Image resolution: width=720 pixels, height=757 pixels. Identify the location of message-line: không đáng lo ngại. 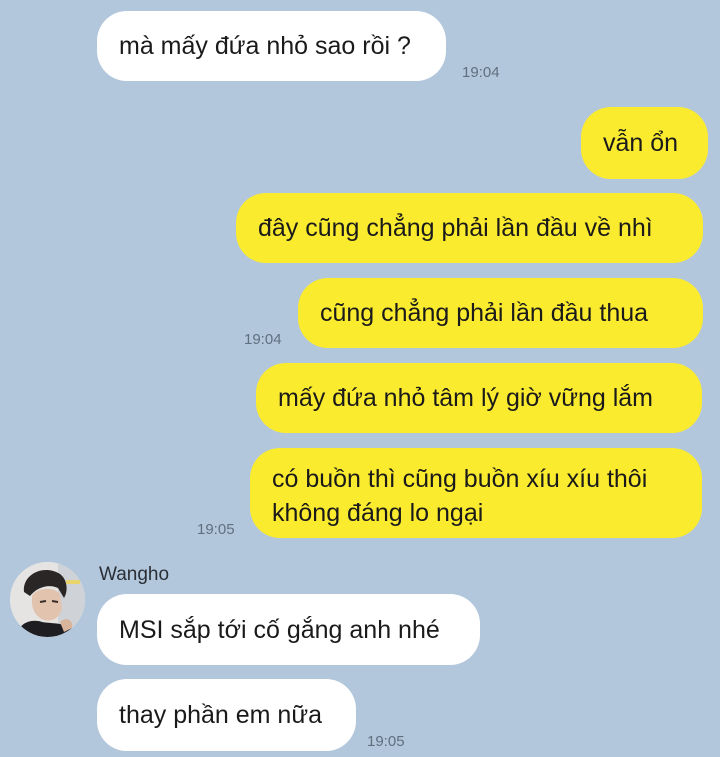
(378, 513).